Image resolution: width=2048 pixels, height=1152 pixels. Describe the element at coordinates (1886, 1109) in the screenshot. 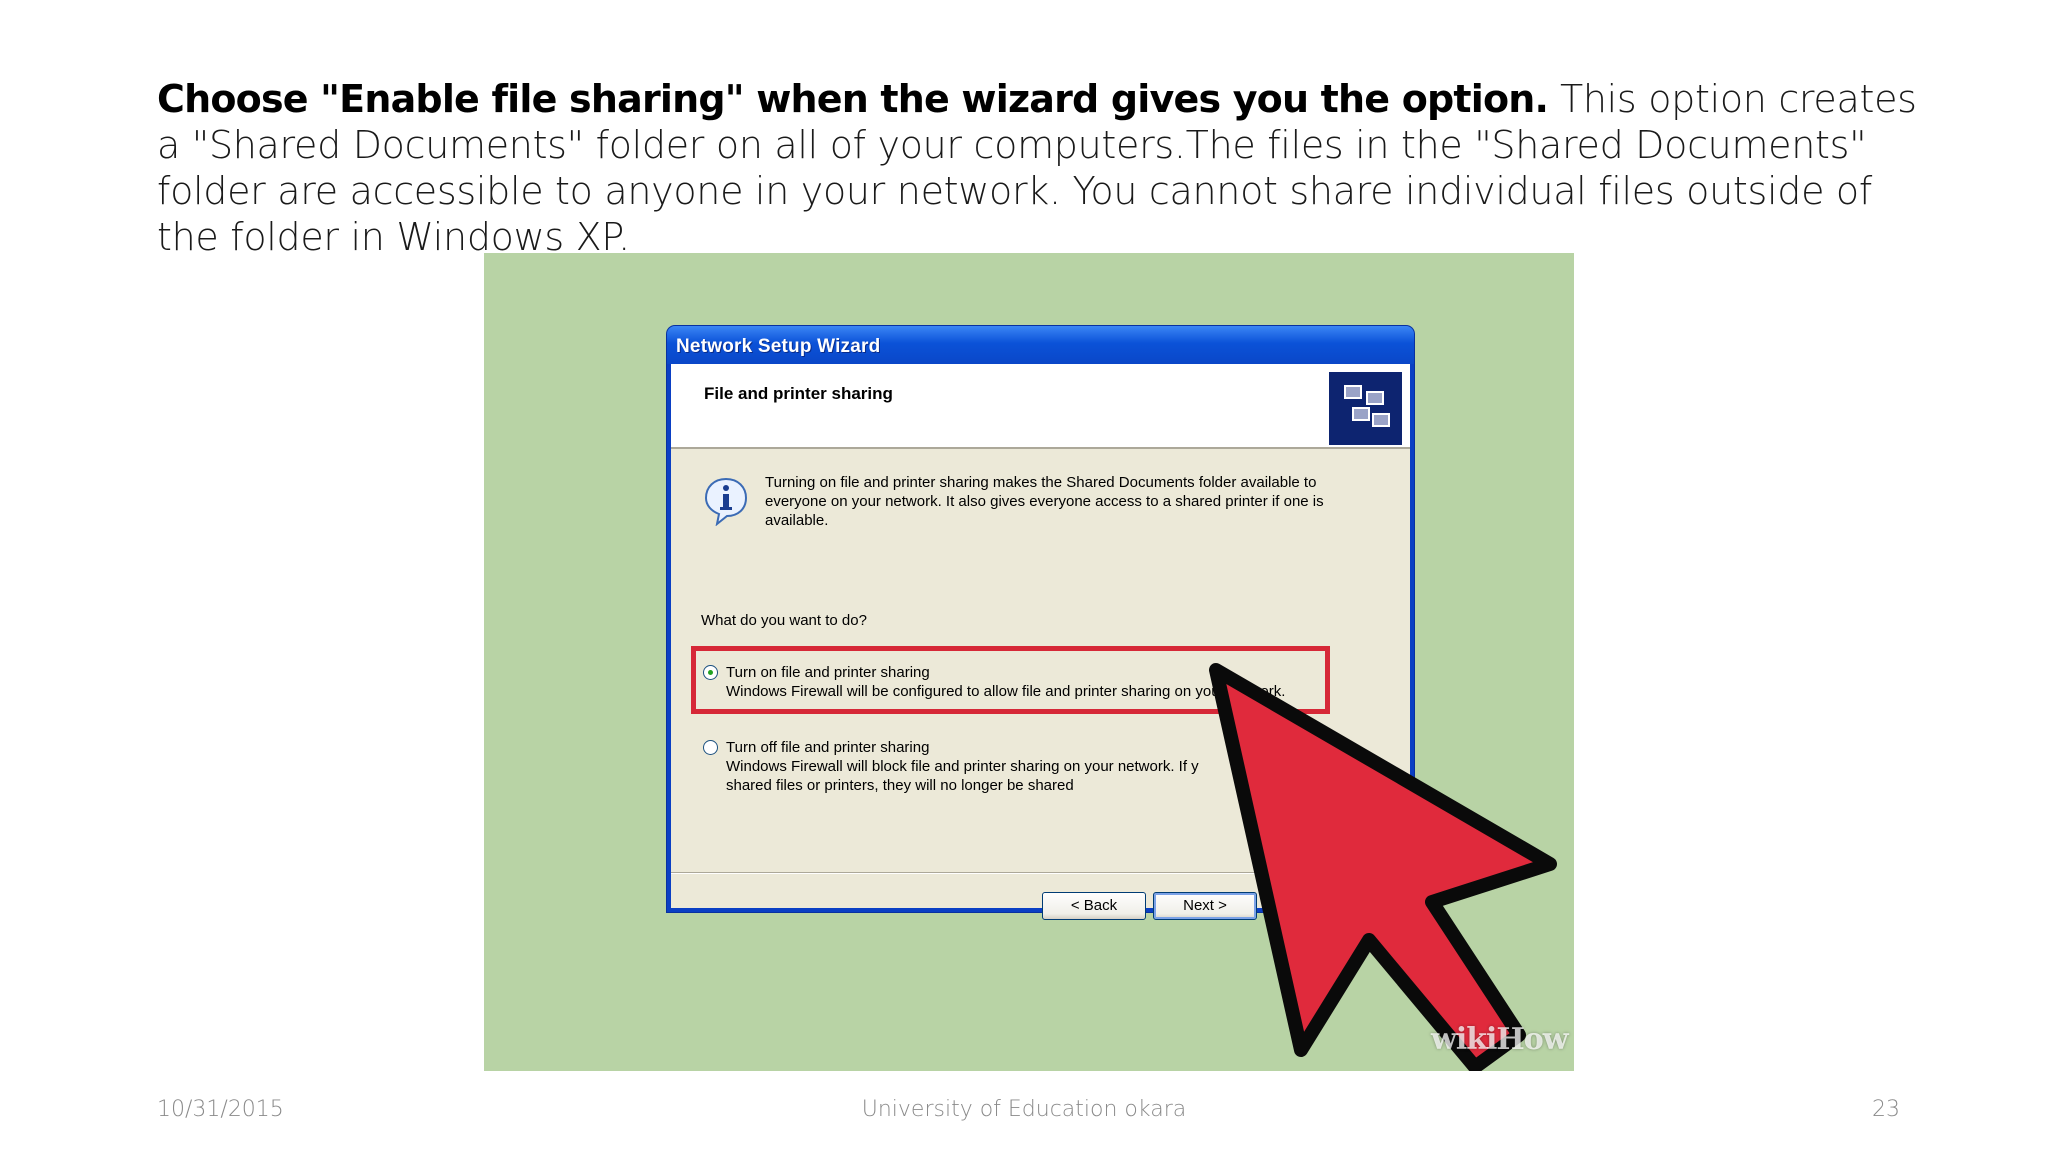

I see `footer-page-number: 23` at that location.